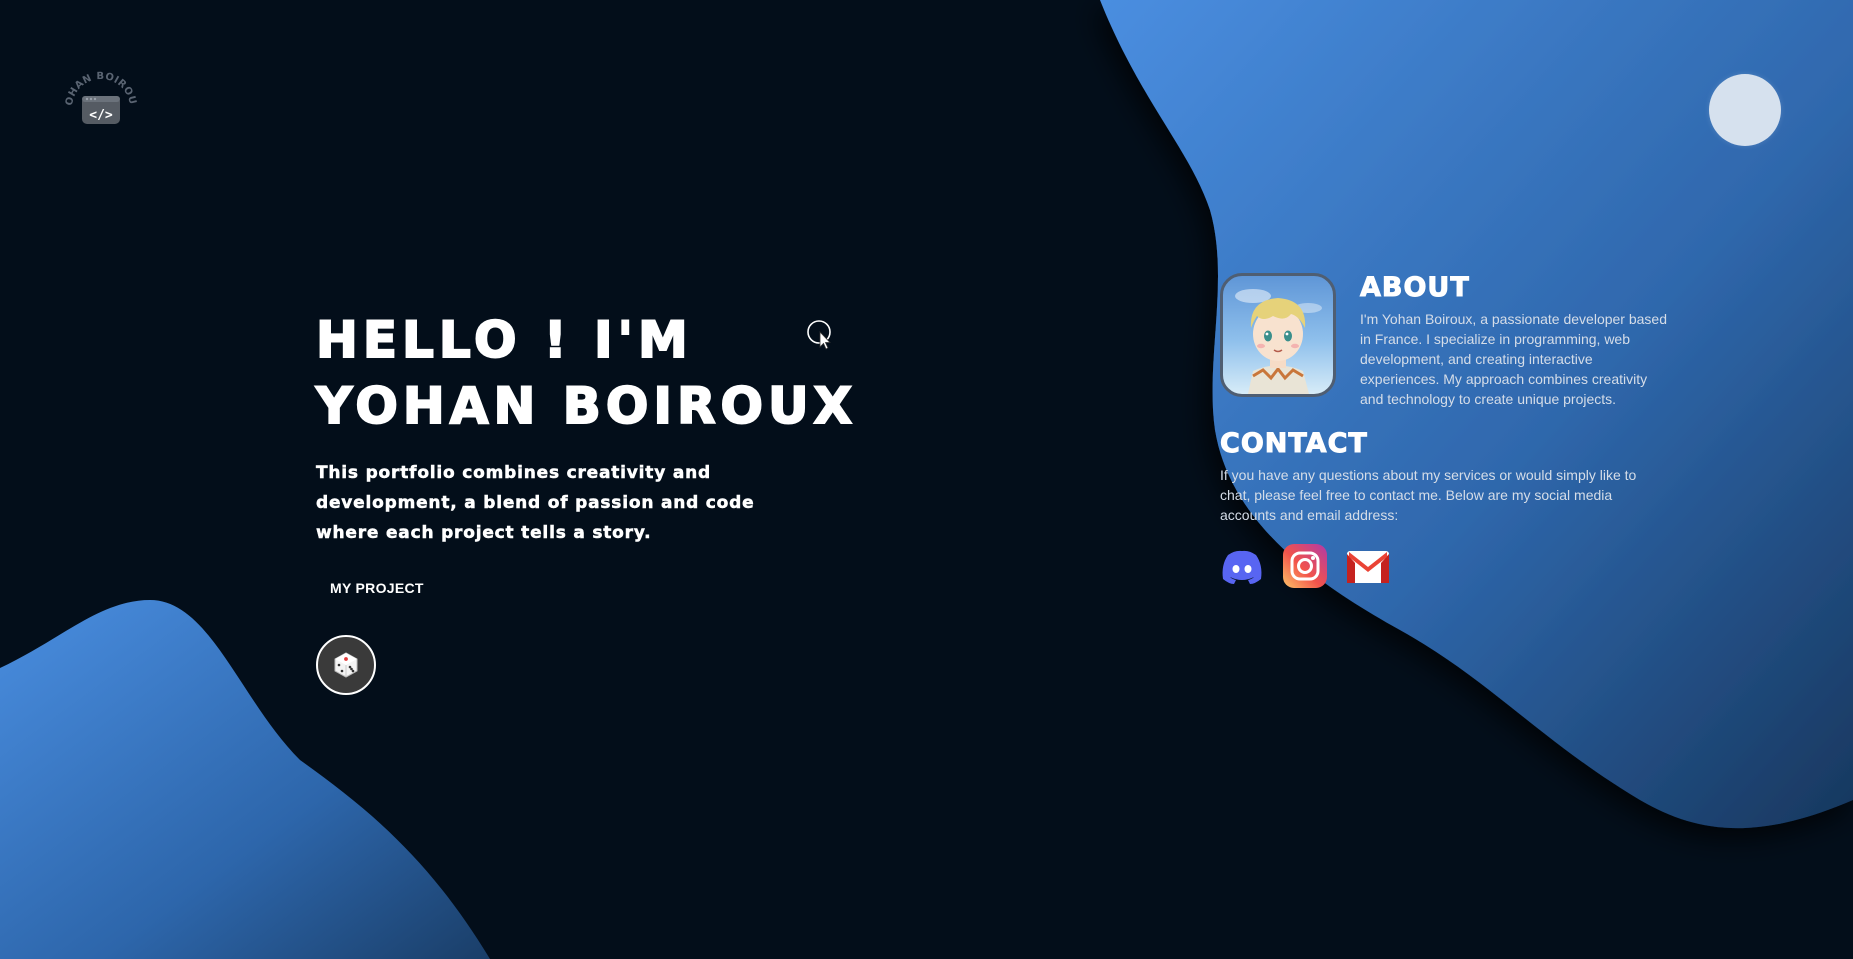 The height and width of the screenshot is (959, 1853). Describe the element at coordinates (1745, 110) in the screenshot. I see `theme-toggle-moon` at that location.